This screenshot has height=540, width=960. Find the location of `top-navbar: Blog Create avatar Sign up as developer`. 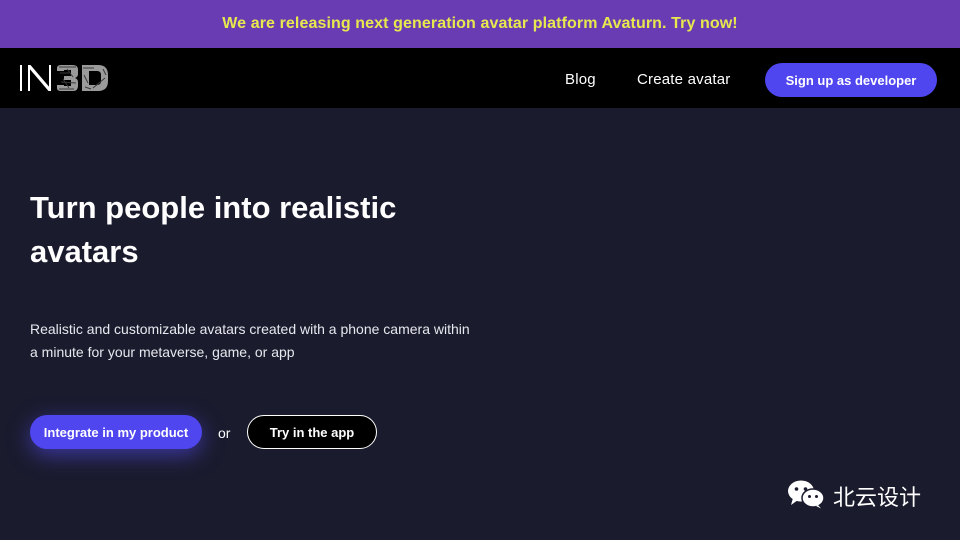

top-navbar: Blog Create avatar Sign up as developer is located at coordinates (480, 78).